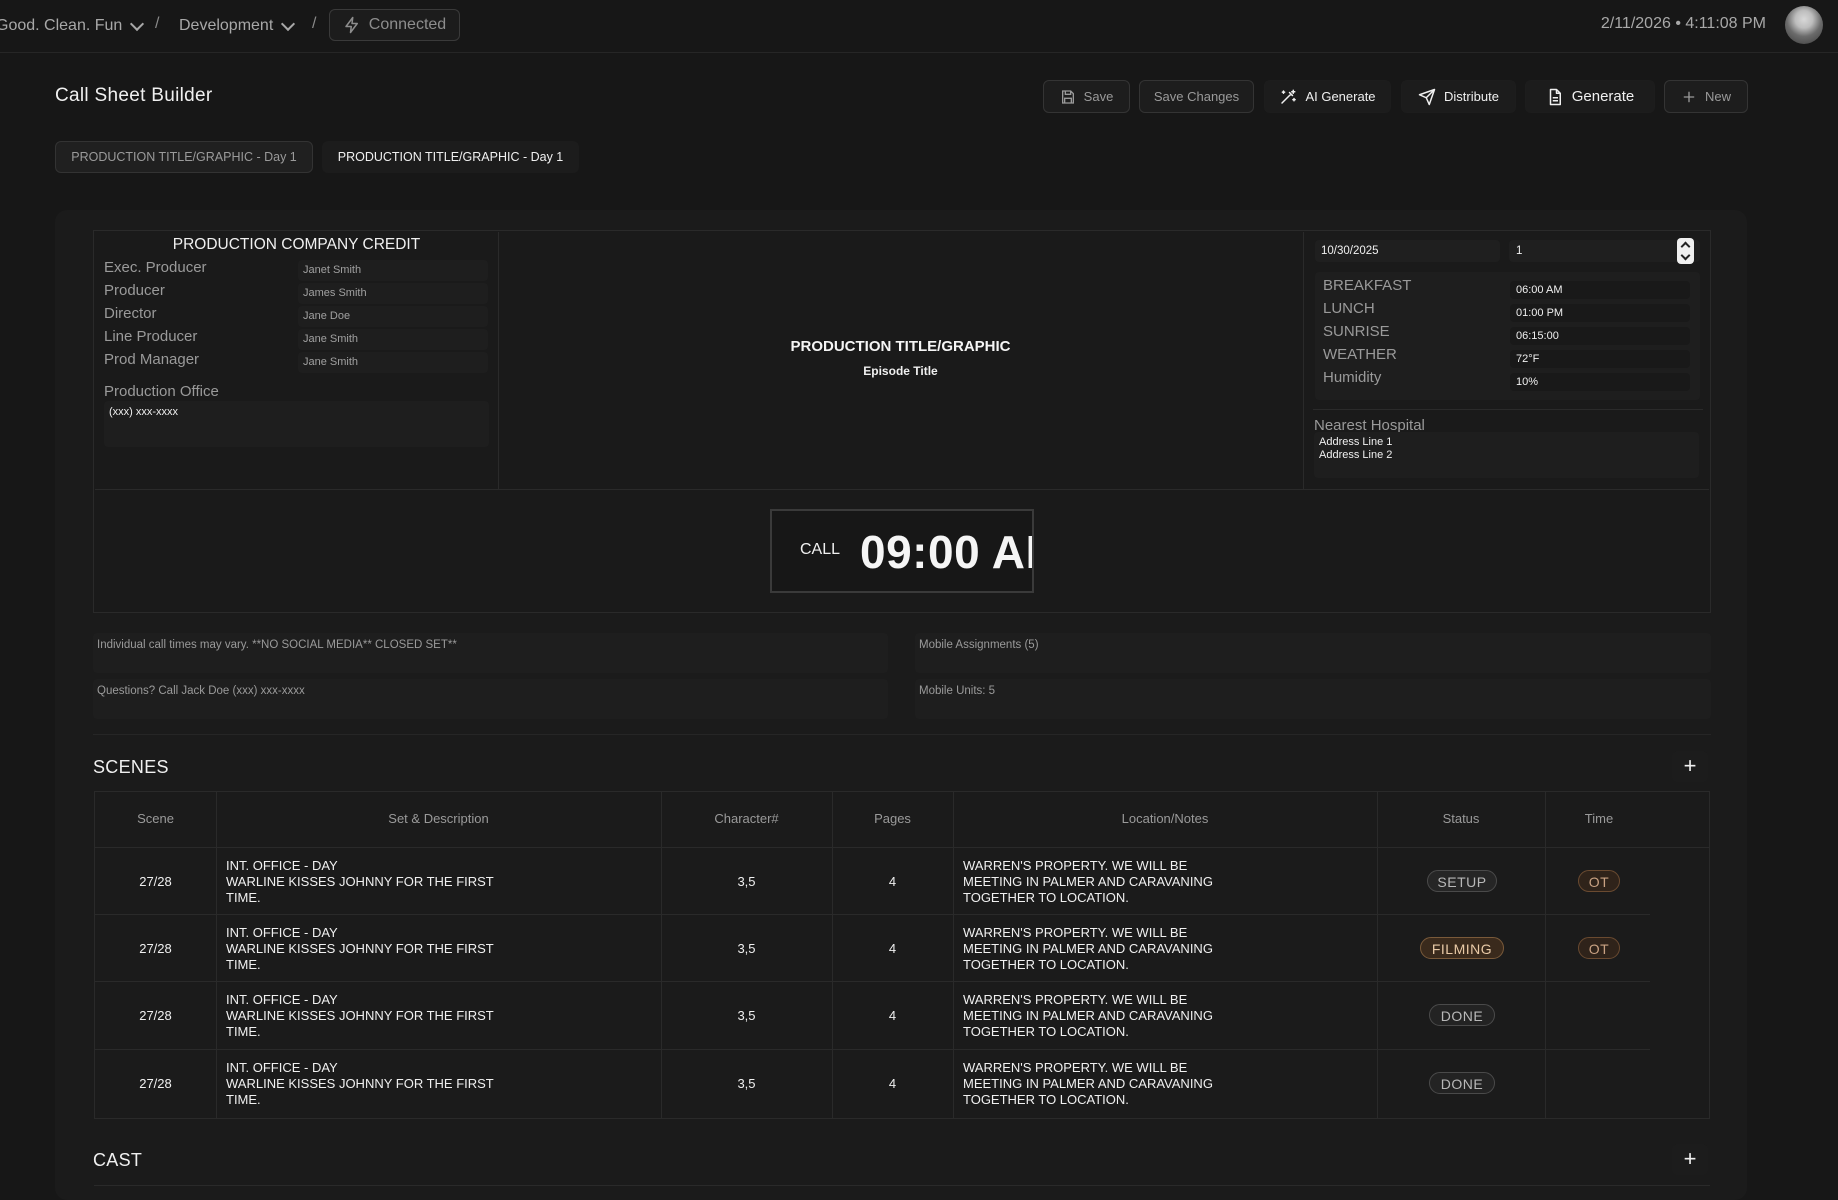 Image resolution: width=1838 pixels, height=1200 pixels. I want to click on environment-selector: Development, so click(237, 26).